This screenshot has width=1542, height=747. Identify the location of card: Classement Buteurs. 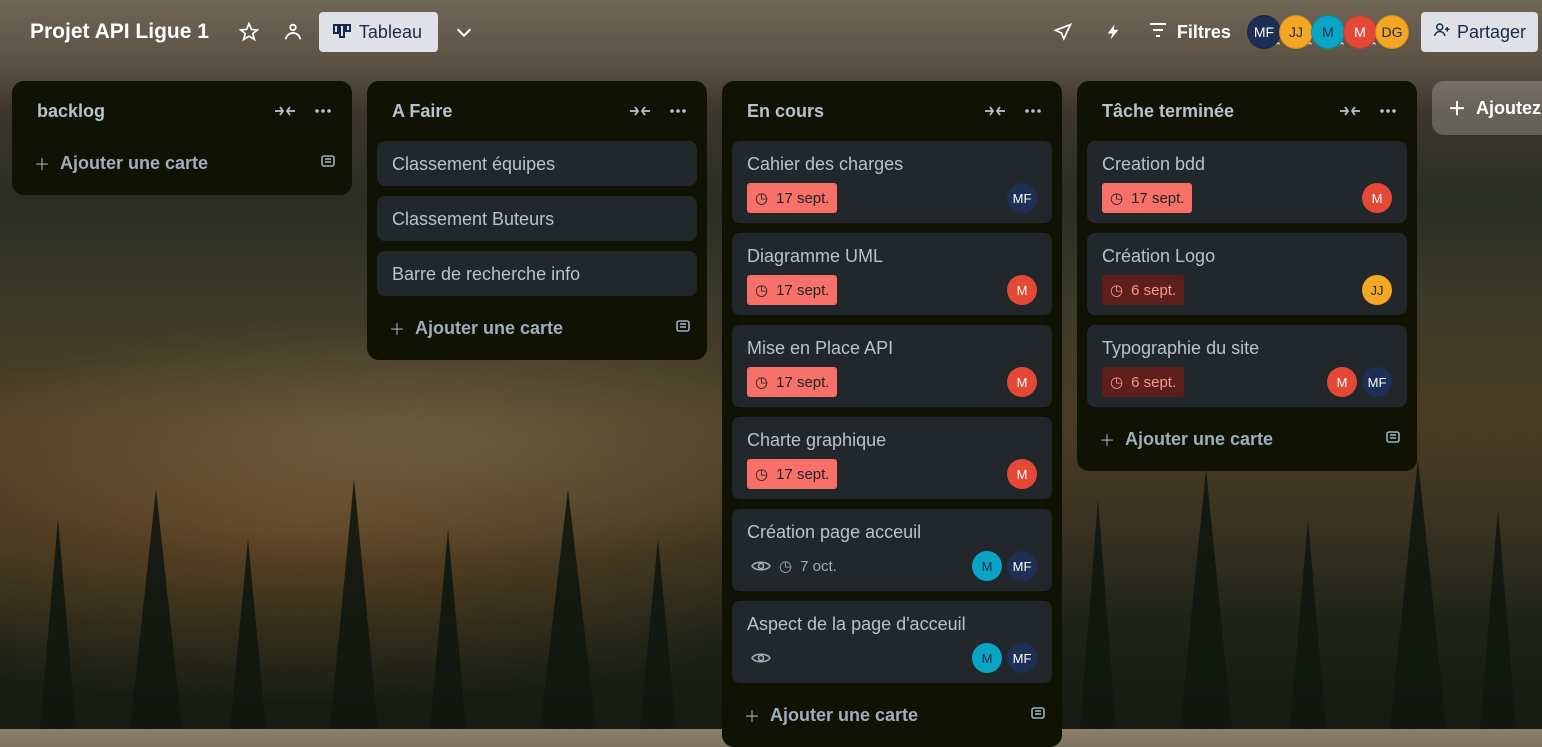
(537, 218).